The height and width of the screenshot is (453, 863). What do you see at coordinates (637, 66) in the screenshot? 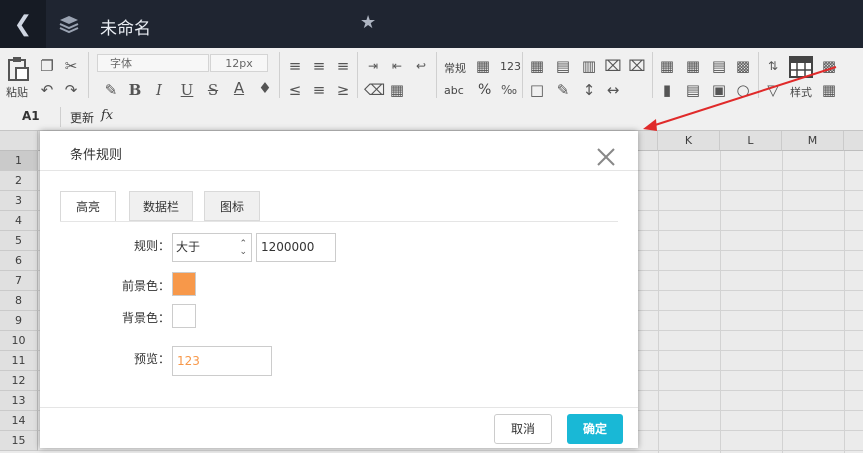
I see `delete-col-icon: ⌧` at bounding box center [637, 66].